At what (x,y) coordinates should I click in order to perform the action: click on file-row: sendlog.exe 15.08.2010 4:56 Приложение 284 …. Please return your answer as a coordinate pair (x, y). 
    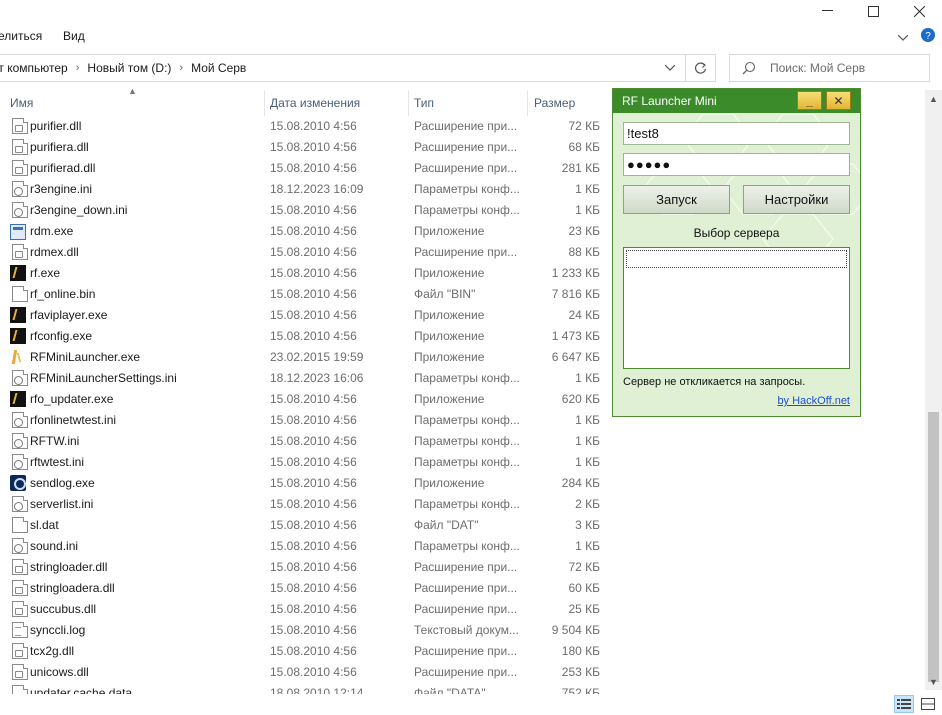
    Looking at the image, I should click on (305, 483).